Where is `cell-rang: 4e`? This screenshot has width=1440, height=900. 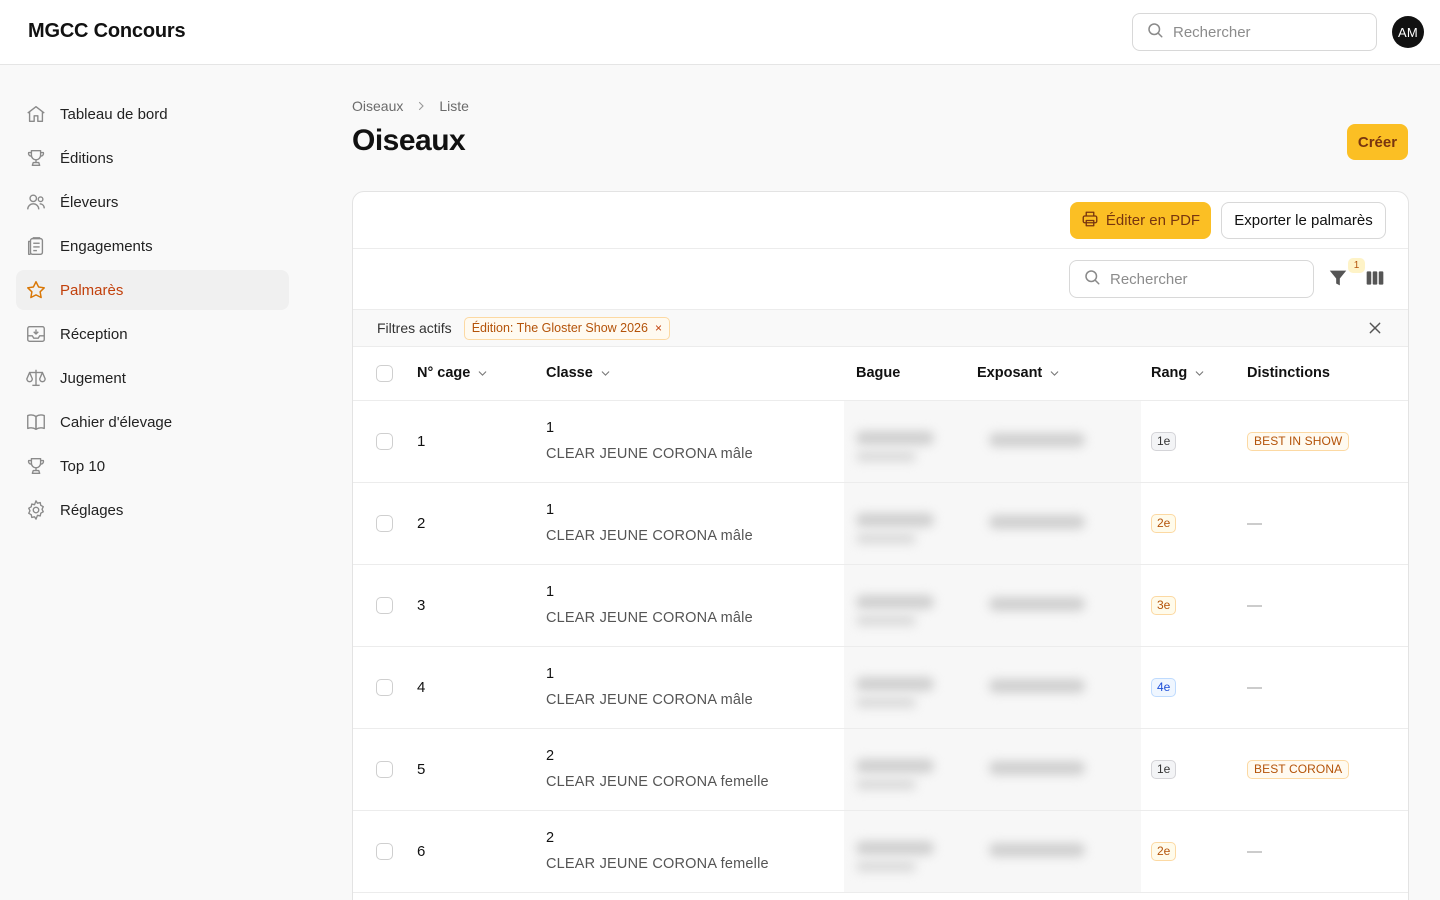 cell-rang: 4e is located at coordinates (1195, 687).